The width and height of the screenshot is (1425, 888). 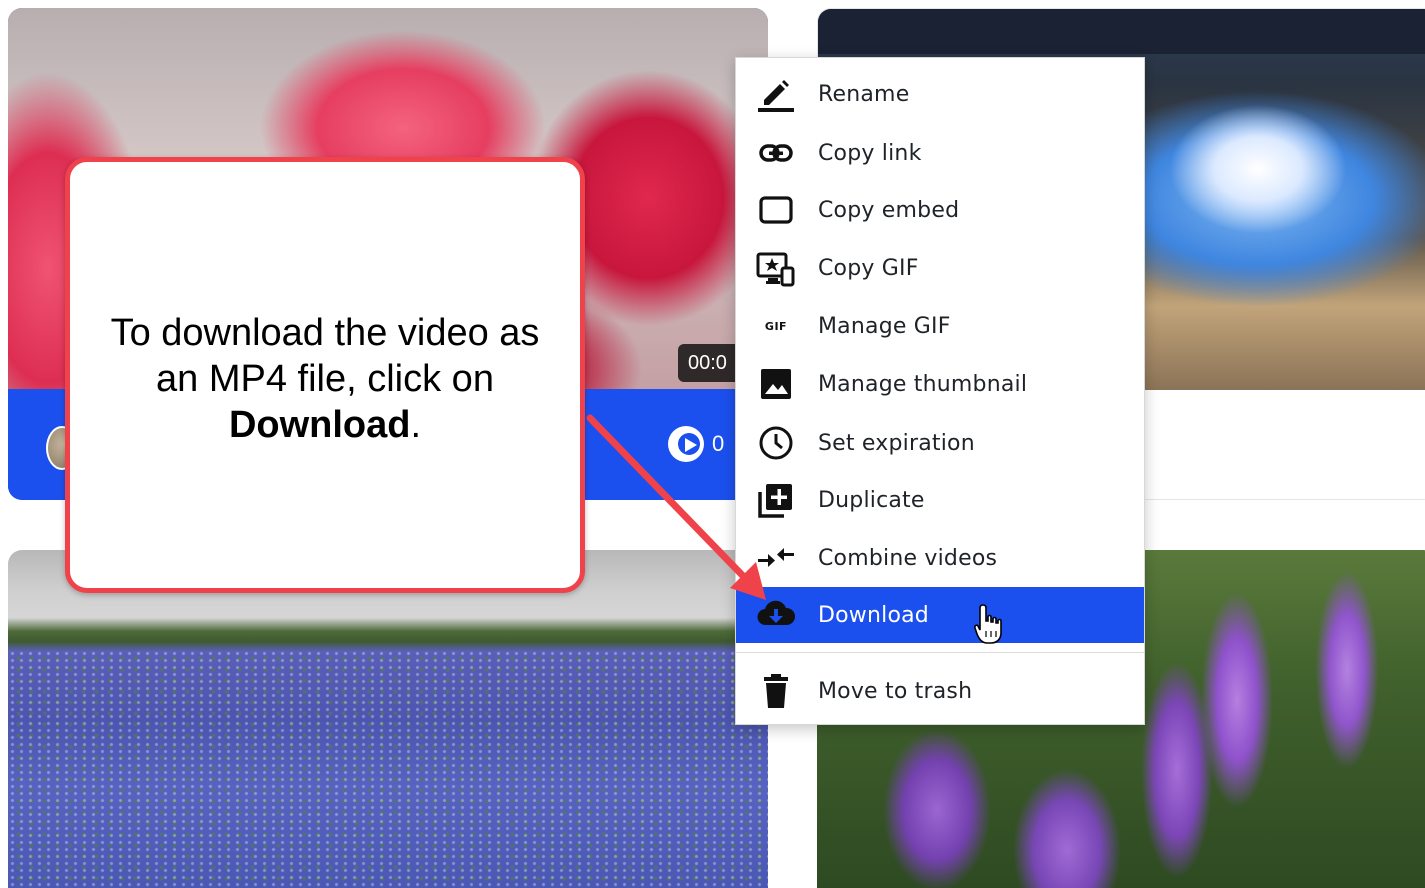 What do you see at coordinates (895, 691) in the screenshot?
I see `menu-item-label: Move to trash` at bounding box center [895, 691].